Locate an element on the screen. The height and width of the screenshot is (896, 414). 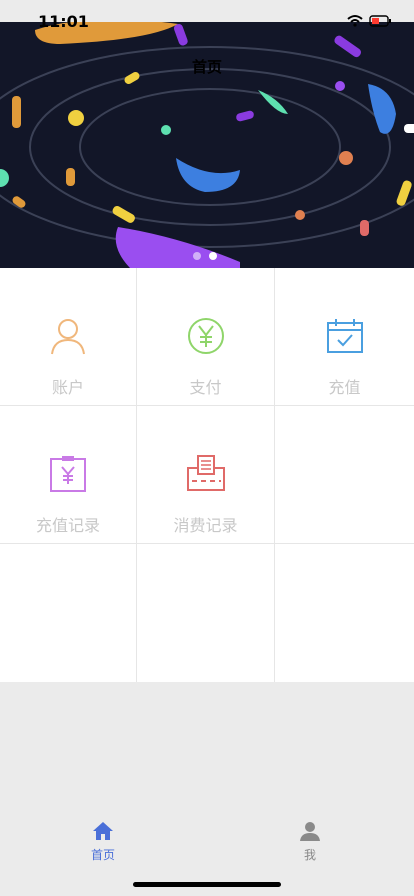
carousel-dot-active is located at coordinates (213, 256).